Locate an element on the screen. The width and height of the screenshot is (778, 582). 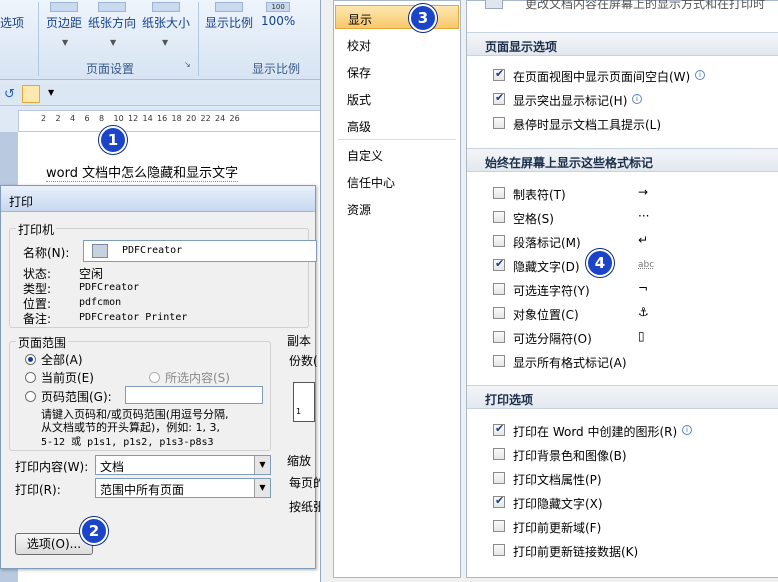
step-badge-1: 1 is located at coordinates (113, 140).